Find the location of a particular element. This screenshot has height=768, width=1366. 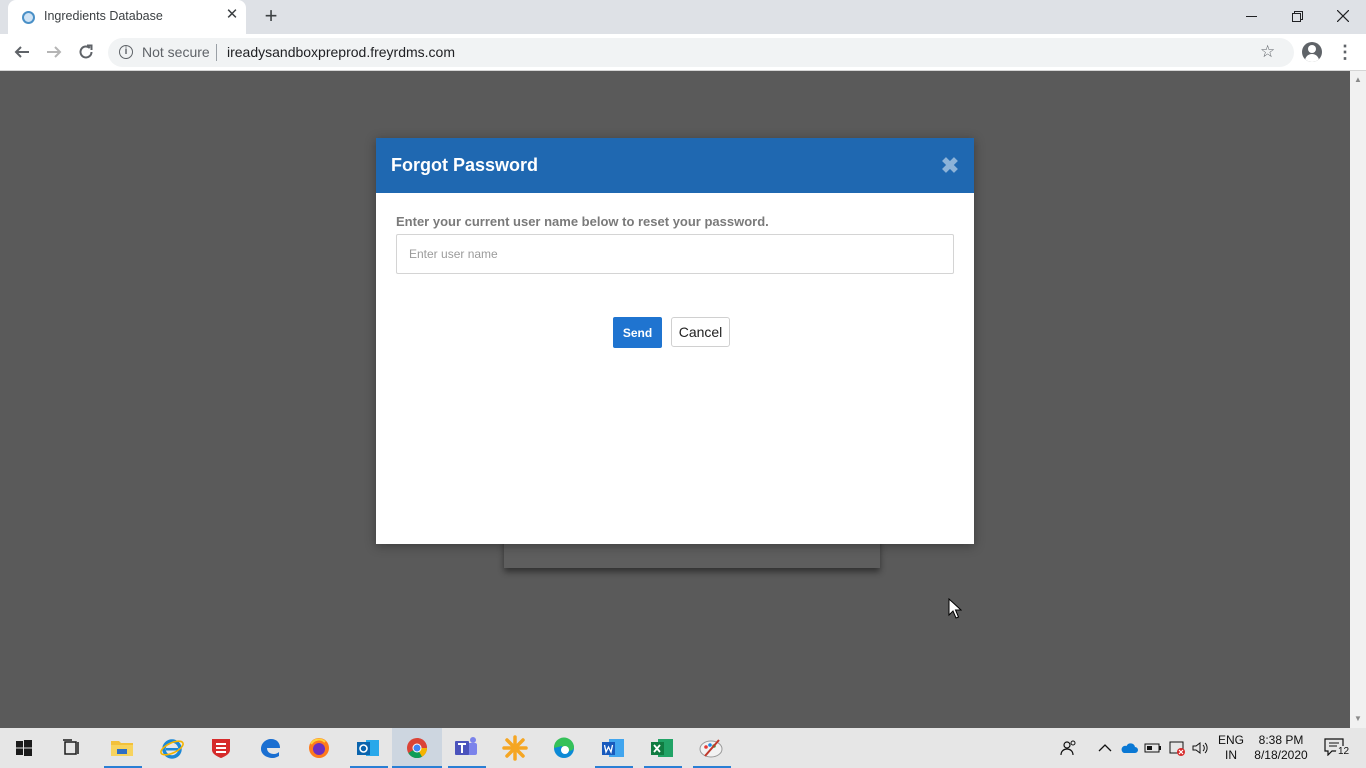

window-close-button is located at coordinates (1343, 15).